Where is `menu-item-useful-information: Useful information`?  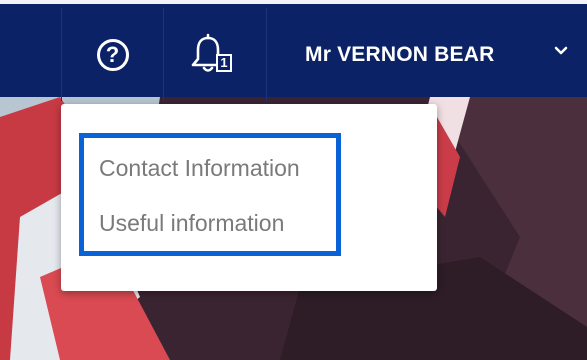 menu-item-useful-information: Useful information is located at coordinates (191, 223).